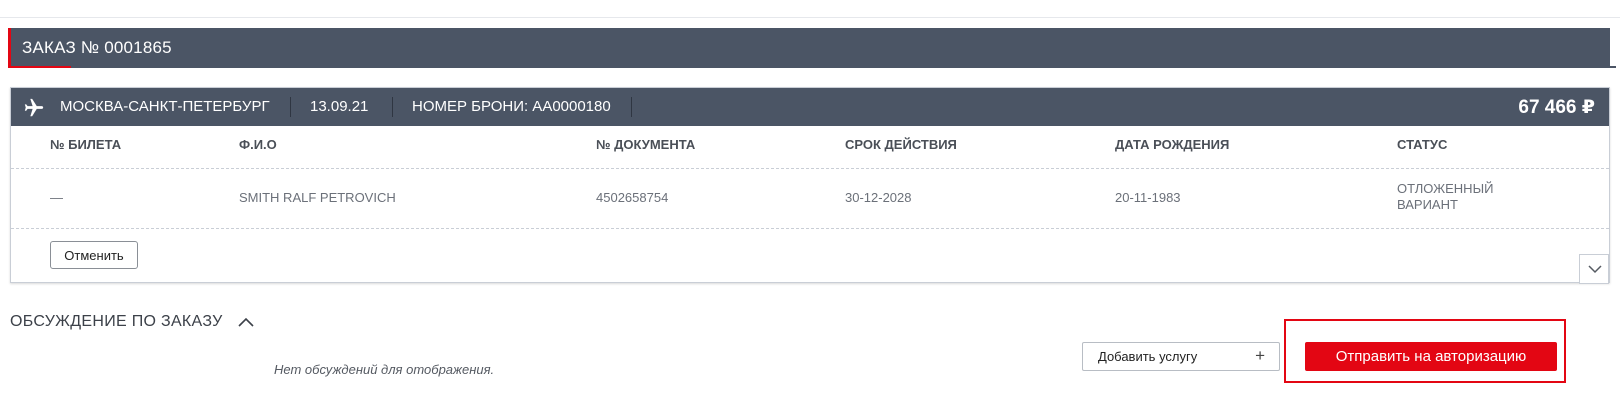 The image size is (1620, 414). What do you see at coordinates (86, 144) in the screenshot?
I see `col-header-ticket: № БИЛЕТА` at bounding box center [86, 144].